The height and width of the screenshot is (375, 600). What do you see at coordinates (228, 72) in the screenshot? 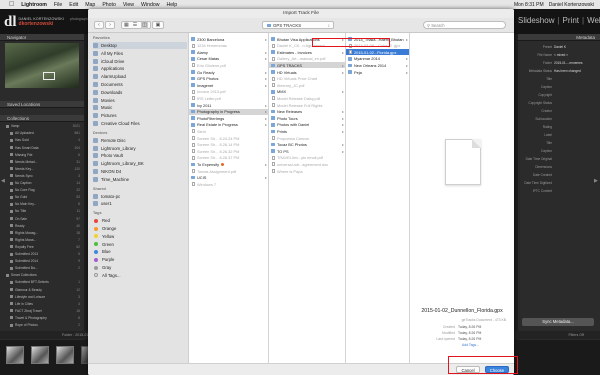
I see `folder-row: Go Ready ▸` at bounding box center [228, 72].